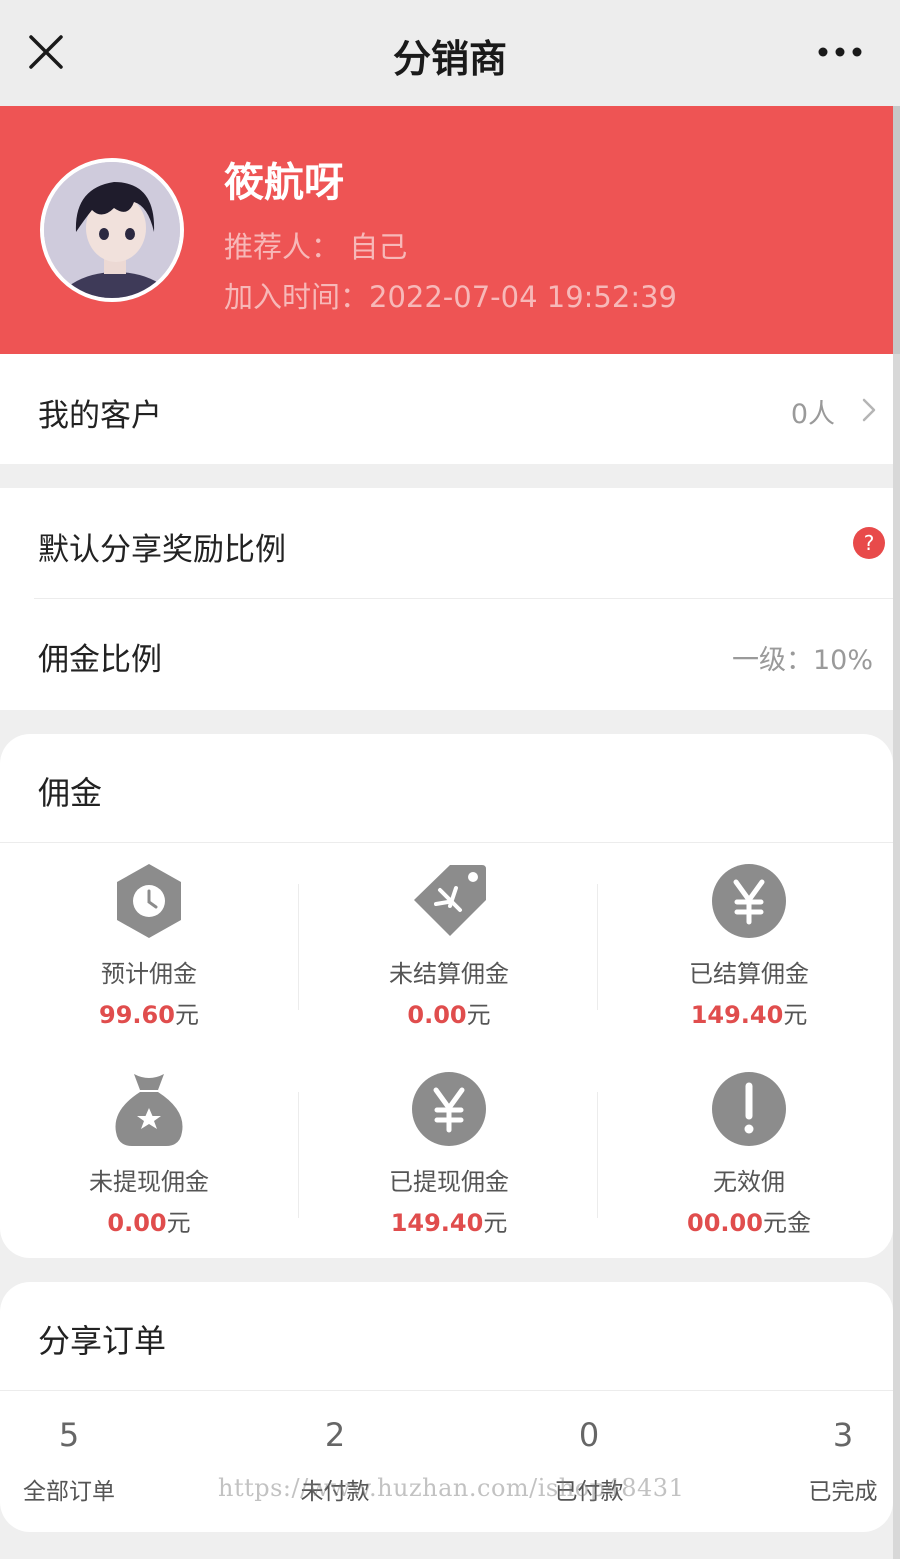  I want to click on avatar-image, so click(112, 230).